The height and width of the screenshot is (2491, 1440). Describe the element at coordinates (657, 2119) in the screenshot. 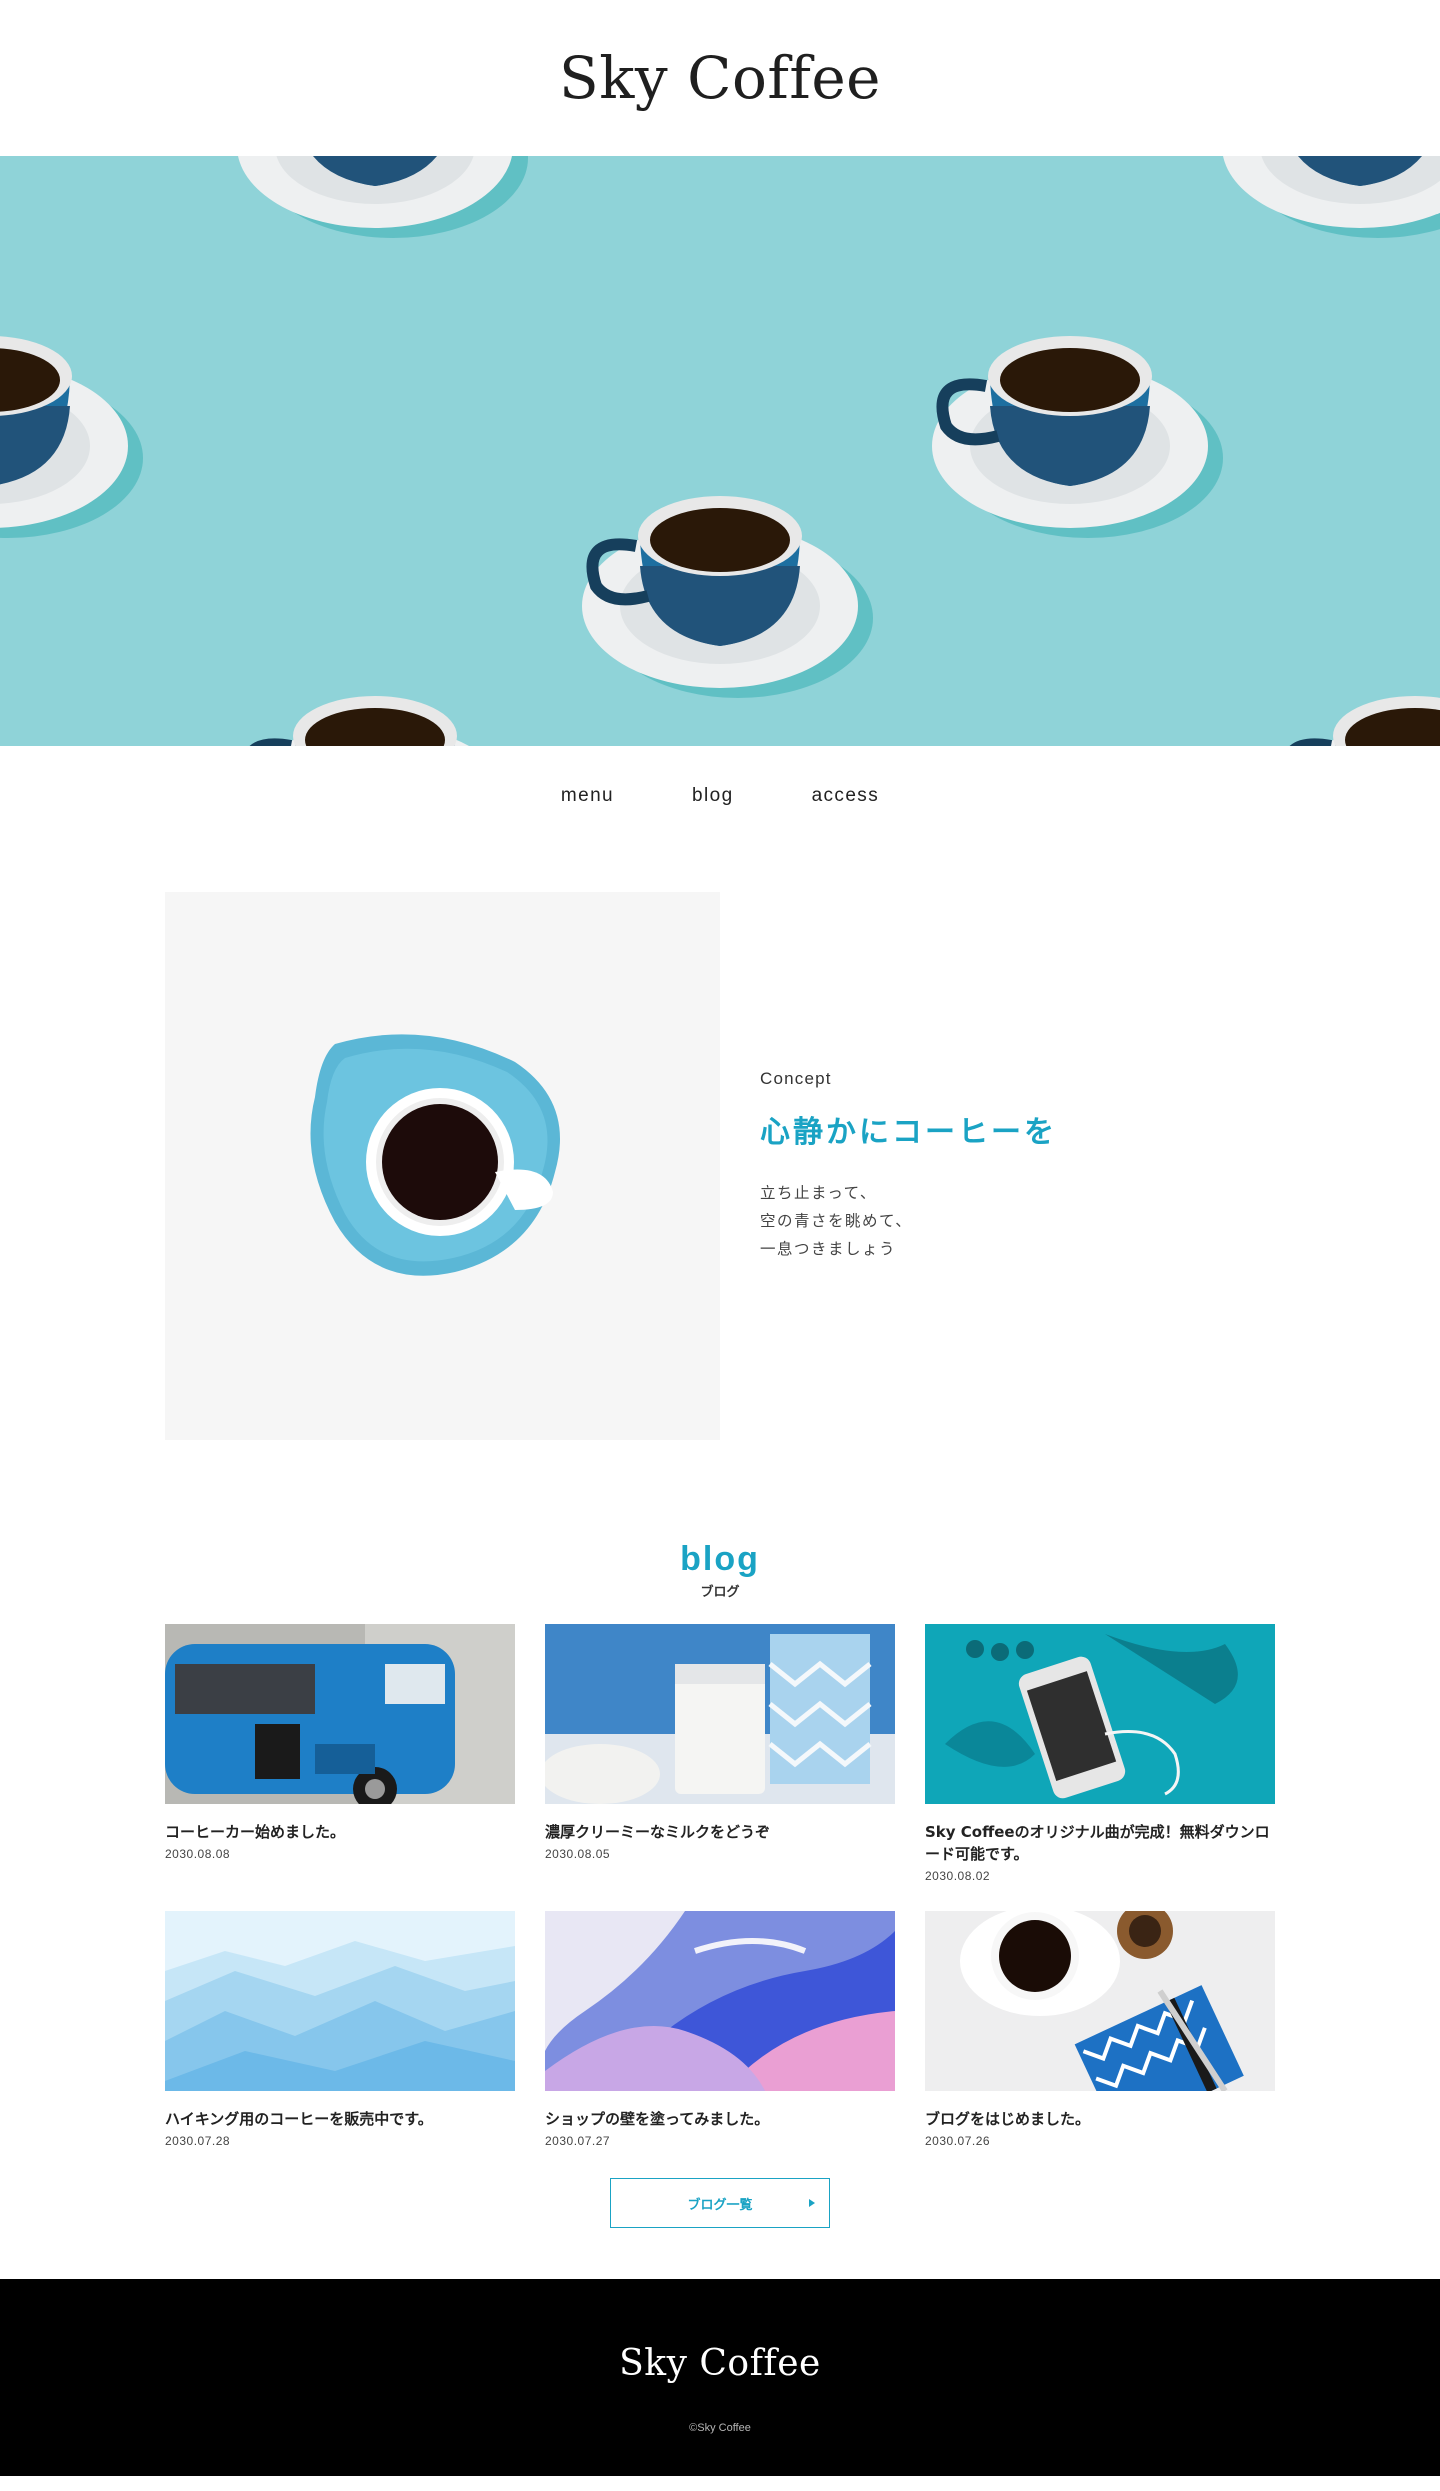

I see `blog-card-title: ショップの壁を塗ってみました。` at that location.